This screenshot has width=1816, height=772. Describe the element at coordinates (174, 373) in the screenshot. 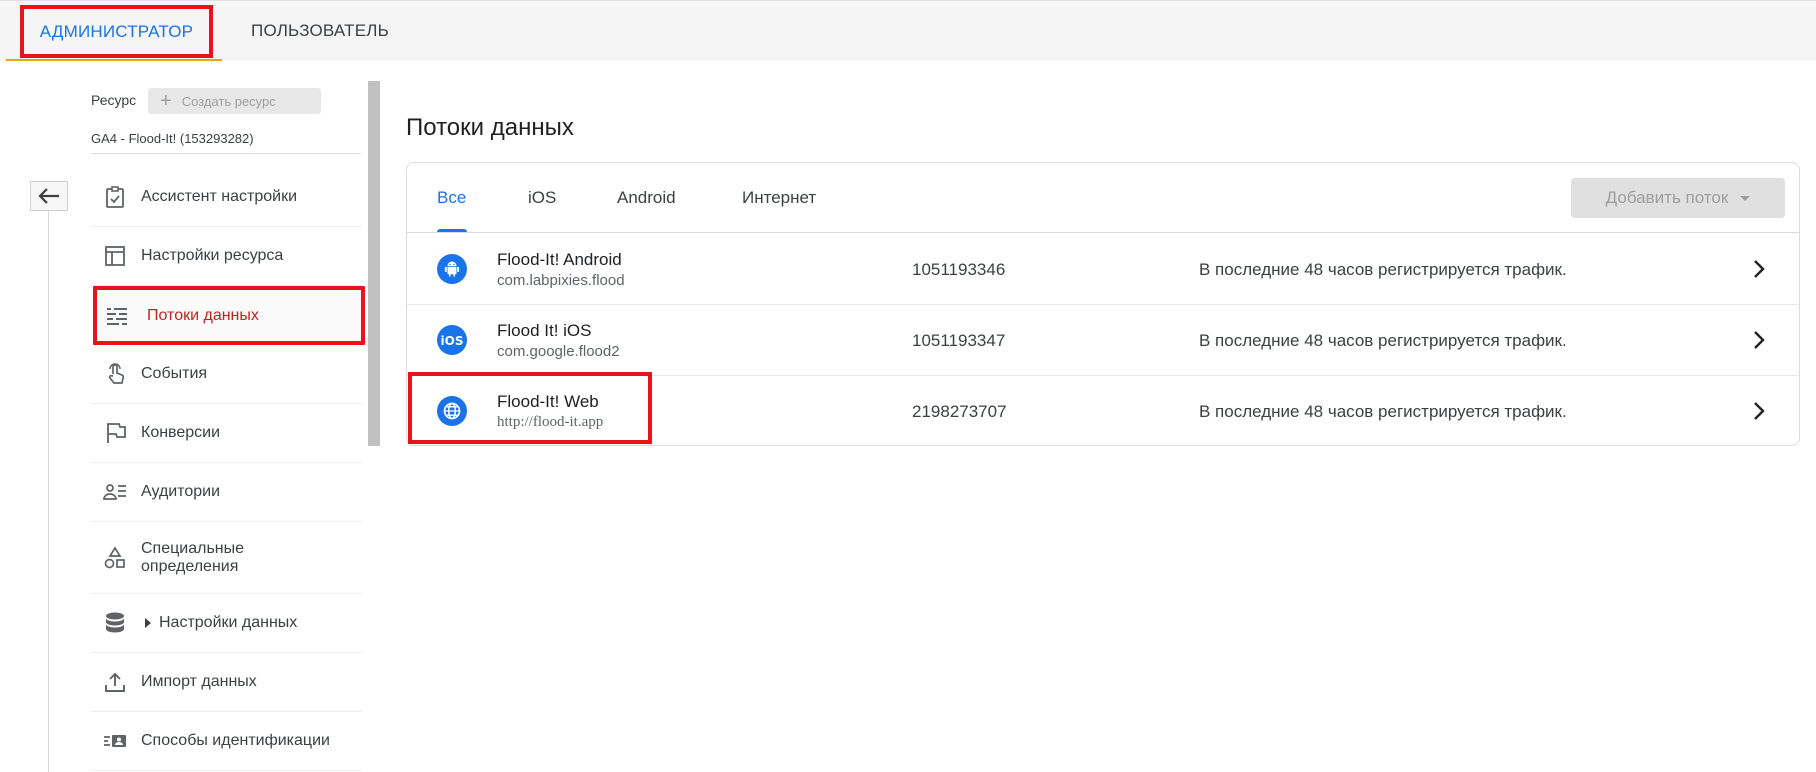

I see `sidebar-item-label: События` at that location.